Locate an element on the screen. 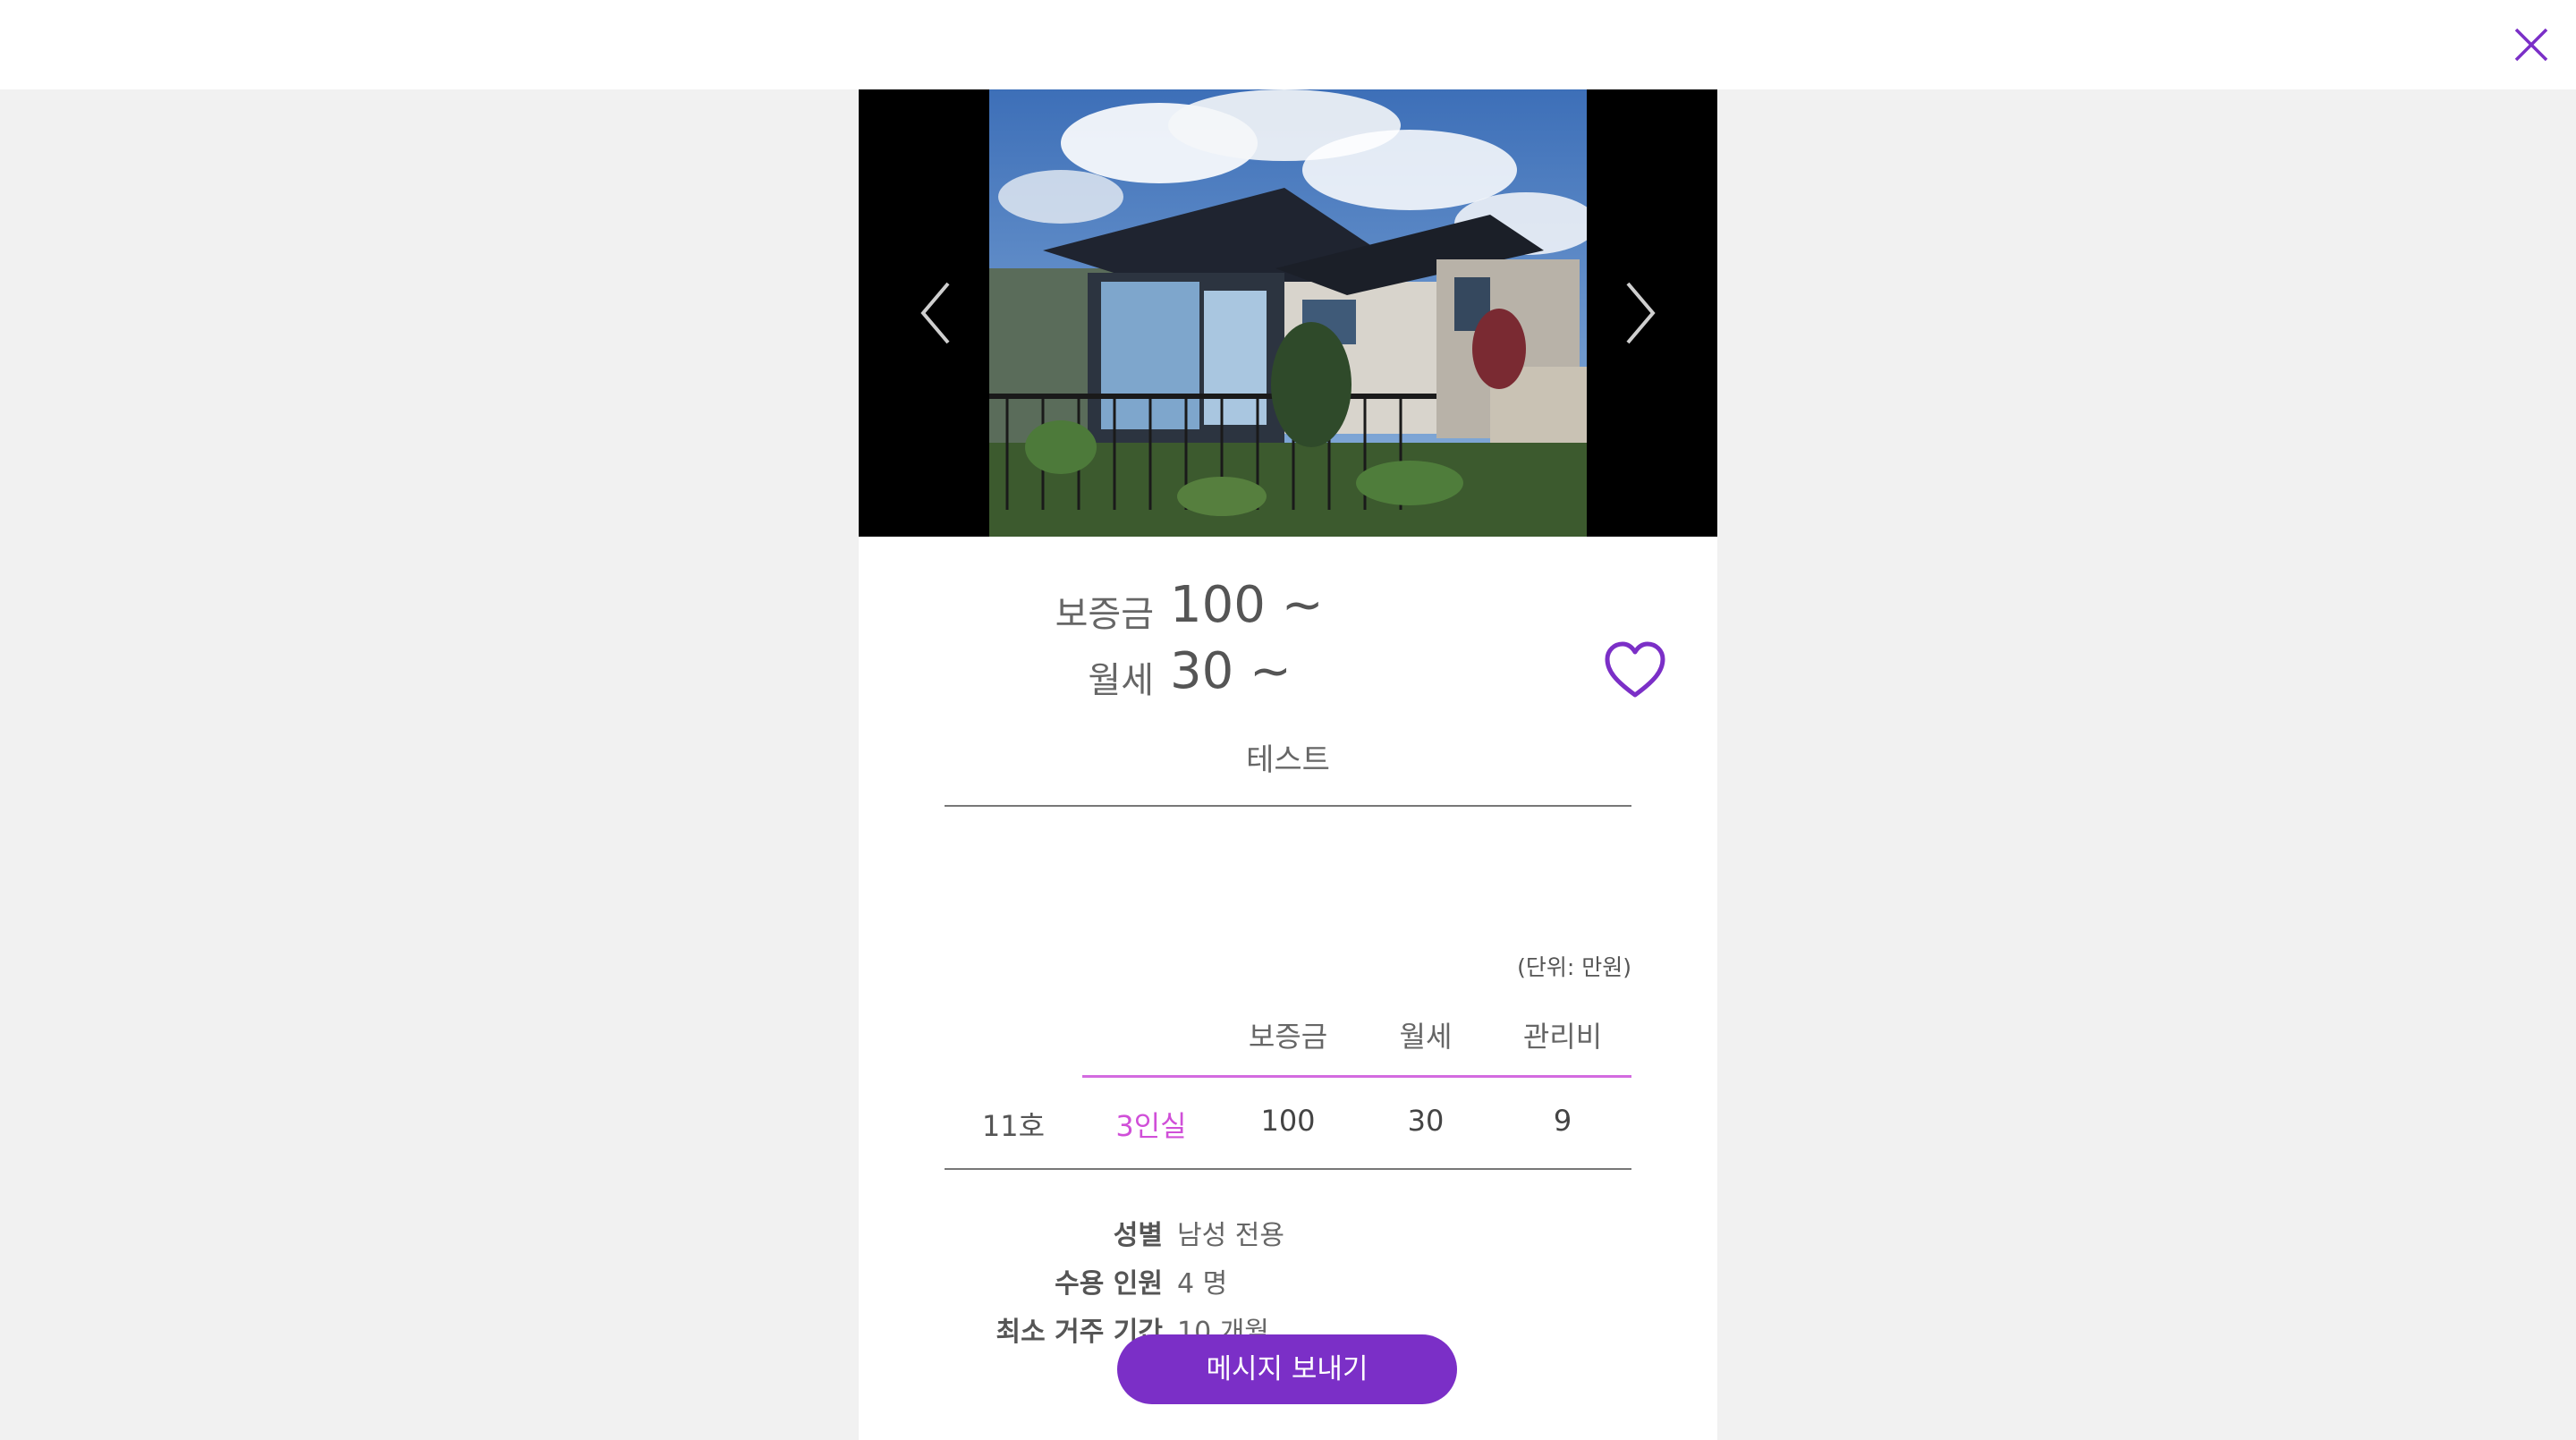 This screenshot has width=2576, height=1440. column-header-rent: 월세 is located at coordinates (1426, 1037).